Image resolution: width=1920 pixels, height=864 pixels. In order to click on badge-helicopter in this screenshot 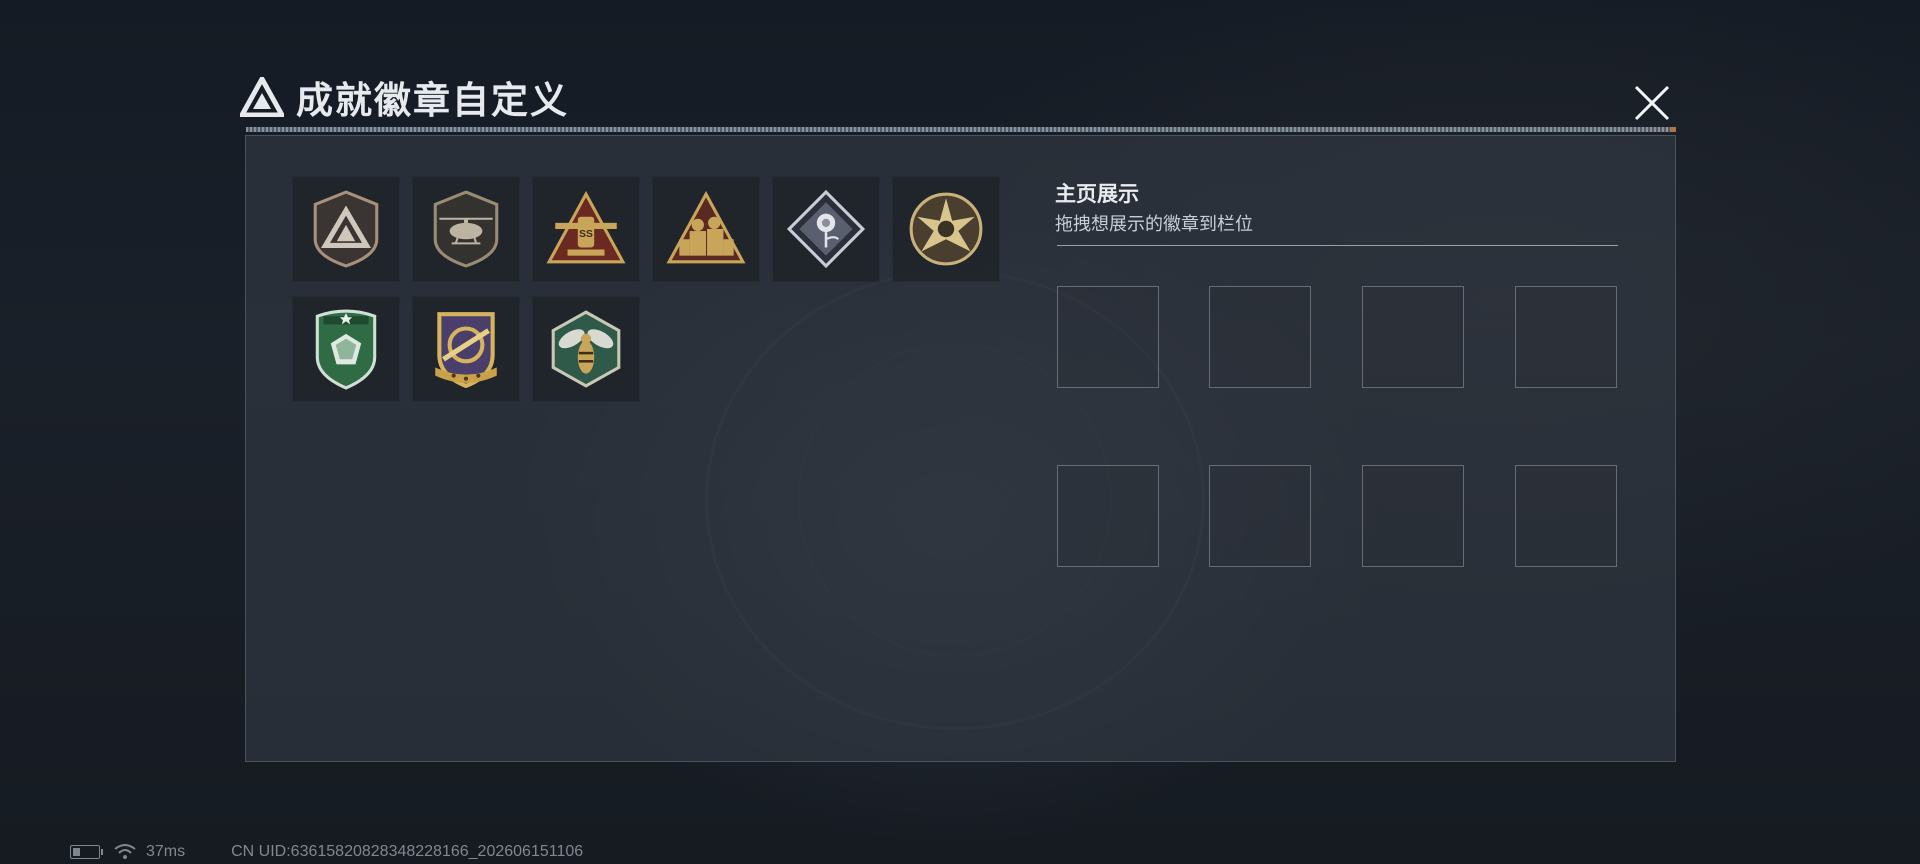, I will do `click(466, 229)`.